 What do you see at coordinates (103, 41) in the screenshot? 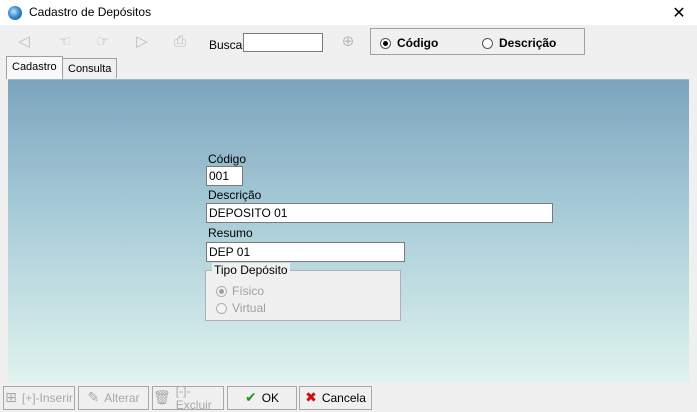
I see `next-record-icon: ☞` at bounding box center [103, 41].